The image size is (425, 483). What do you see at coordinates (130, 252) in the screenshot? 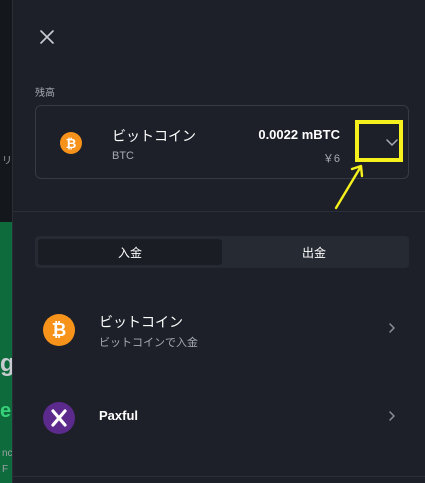
I see `tab-deposit: 入金` at bounding box center [130, 252].